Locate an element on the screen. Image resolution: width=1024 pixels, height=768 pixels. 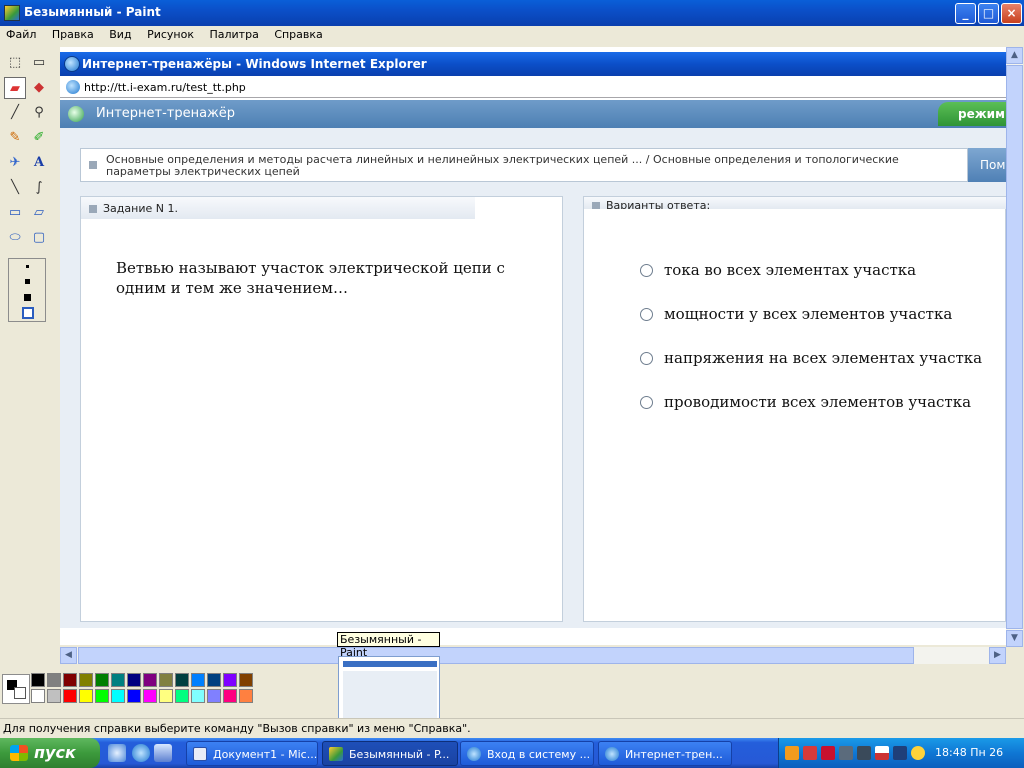
monitor-icon is located at coordinates (864, 753).